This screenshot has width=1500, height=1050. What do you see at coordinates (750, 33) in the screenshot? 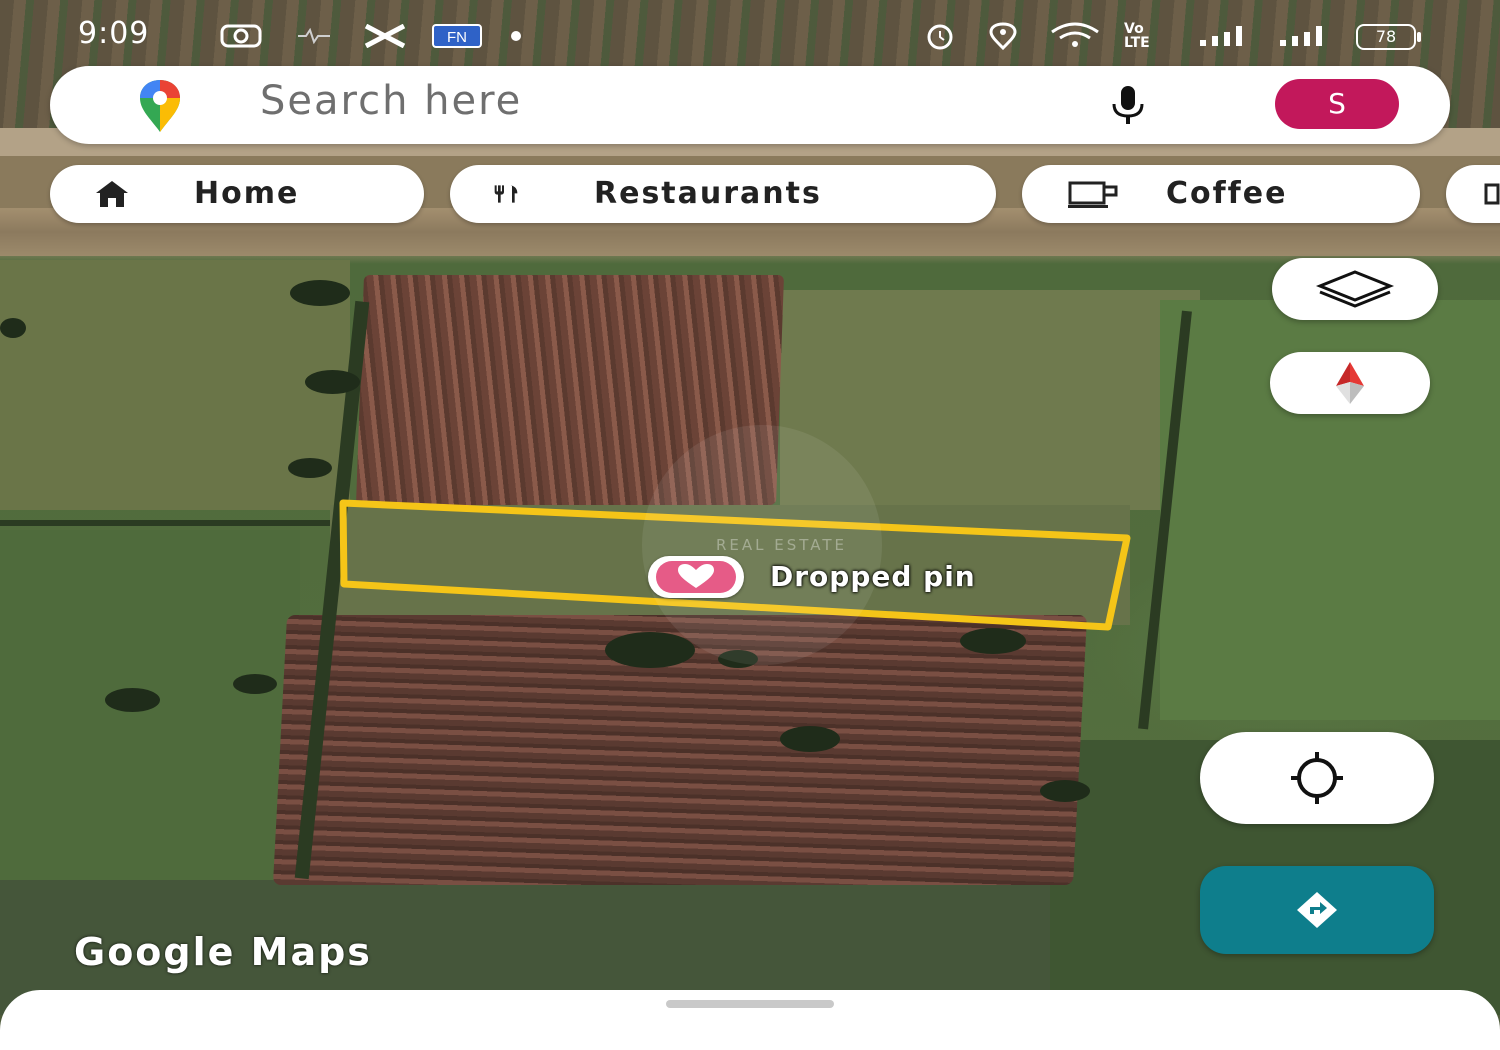
I see `status-bar: 9:09 FN Vo LTE 78` at bounding box center [750, 33].